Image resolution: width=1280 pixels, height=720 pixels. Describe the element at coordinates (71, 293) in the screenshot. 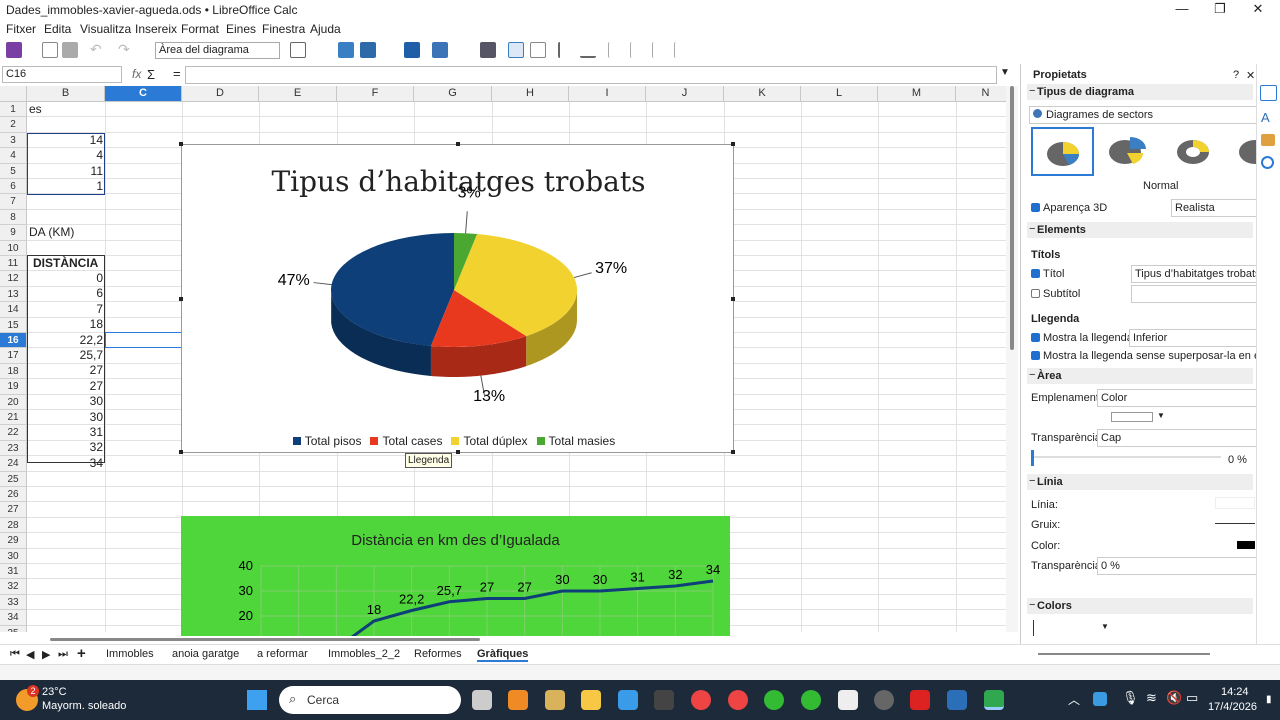

I see `distance-cell: 6` at that location.